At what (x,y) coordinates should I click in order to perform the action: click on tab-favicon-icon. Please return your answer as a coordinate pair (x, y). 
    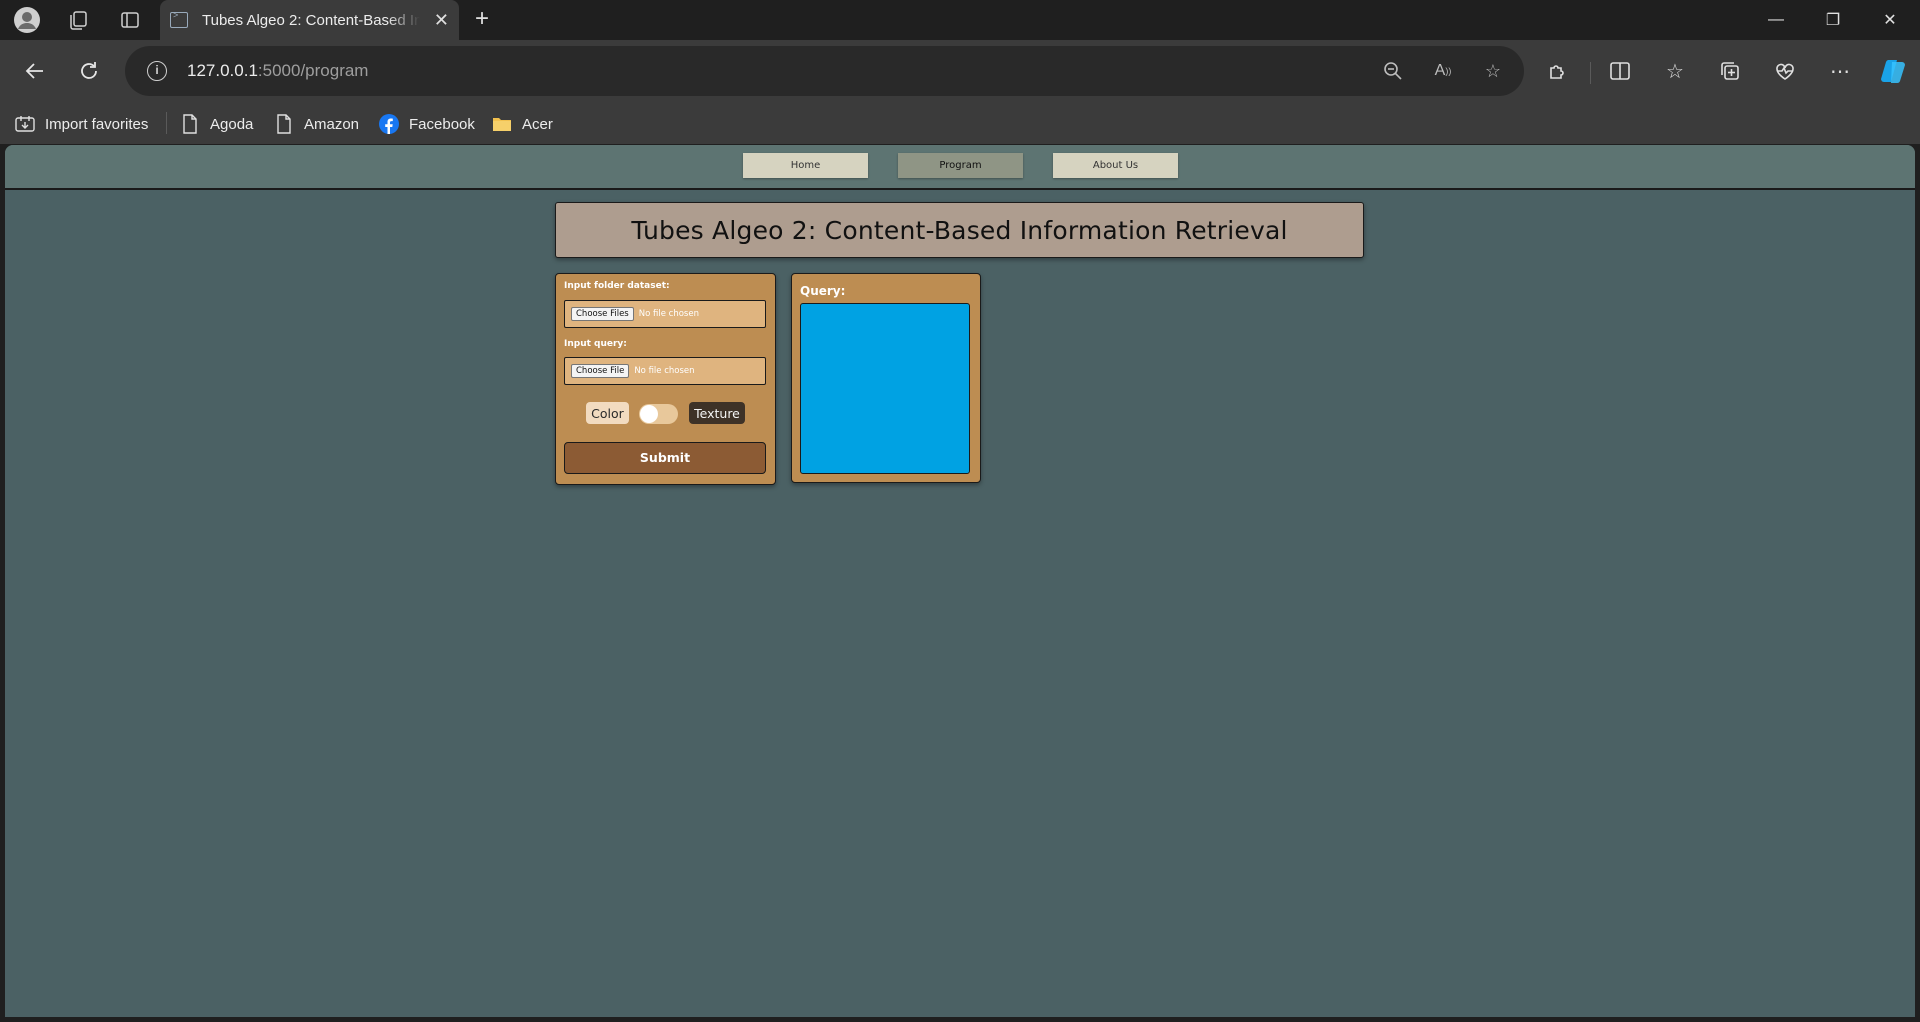
    Looking at the image, I should click on (179, 19).